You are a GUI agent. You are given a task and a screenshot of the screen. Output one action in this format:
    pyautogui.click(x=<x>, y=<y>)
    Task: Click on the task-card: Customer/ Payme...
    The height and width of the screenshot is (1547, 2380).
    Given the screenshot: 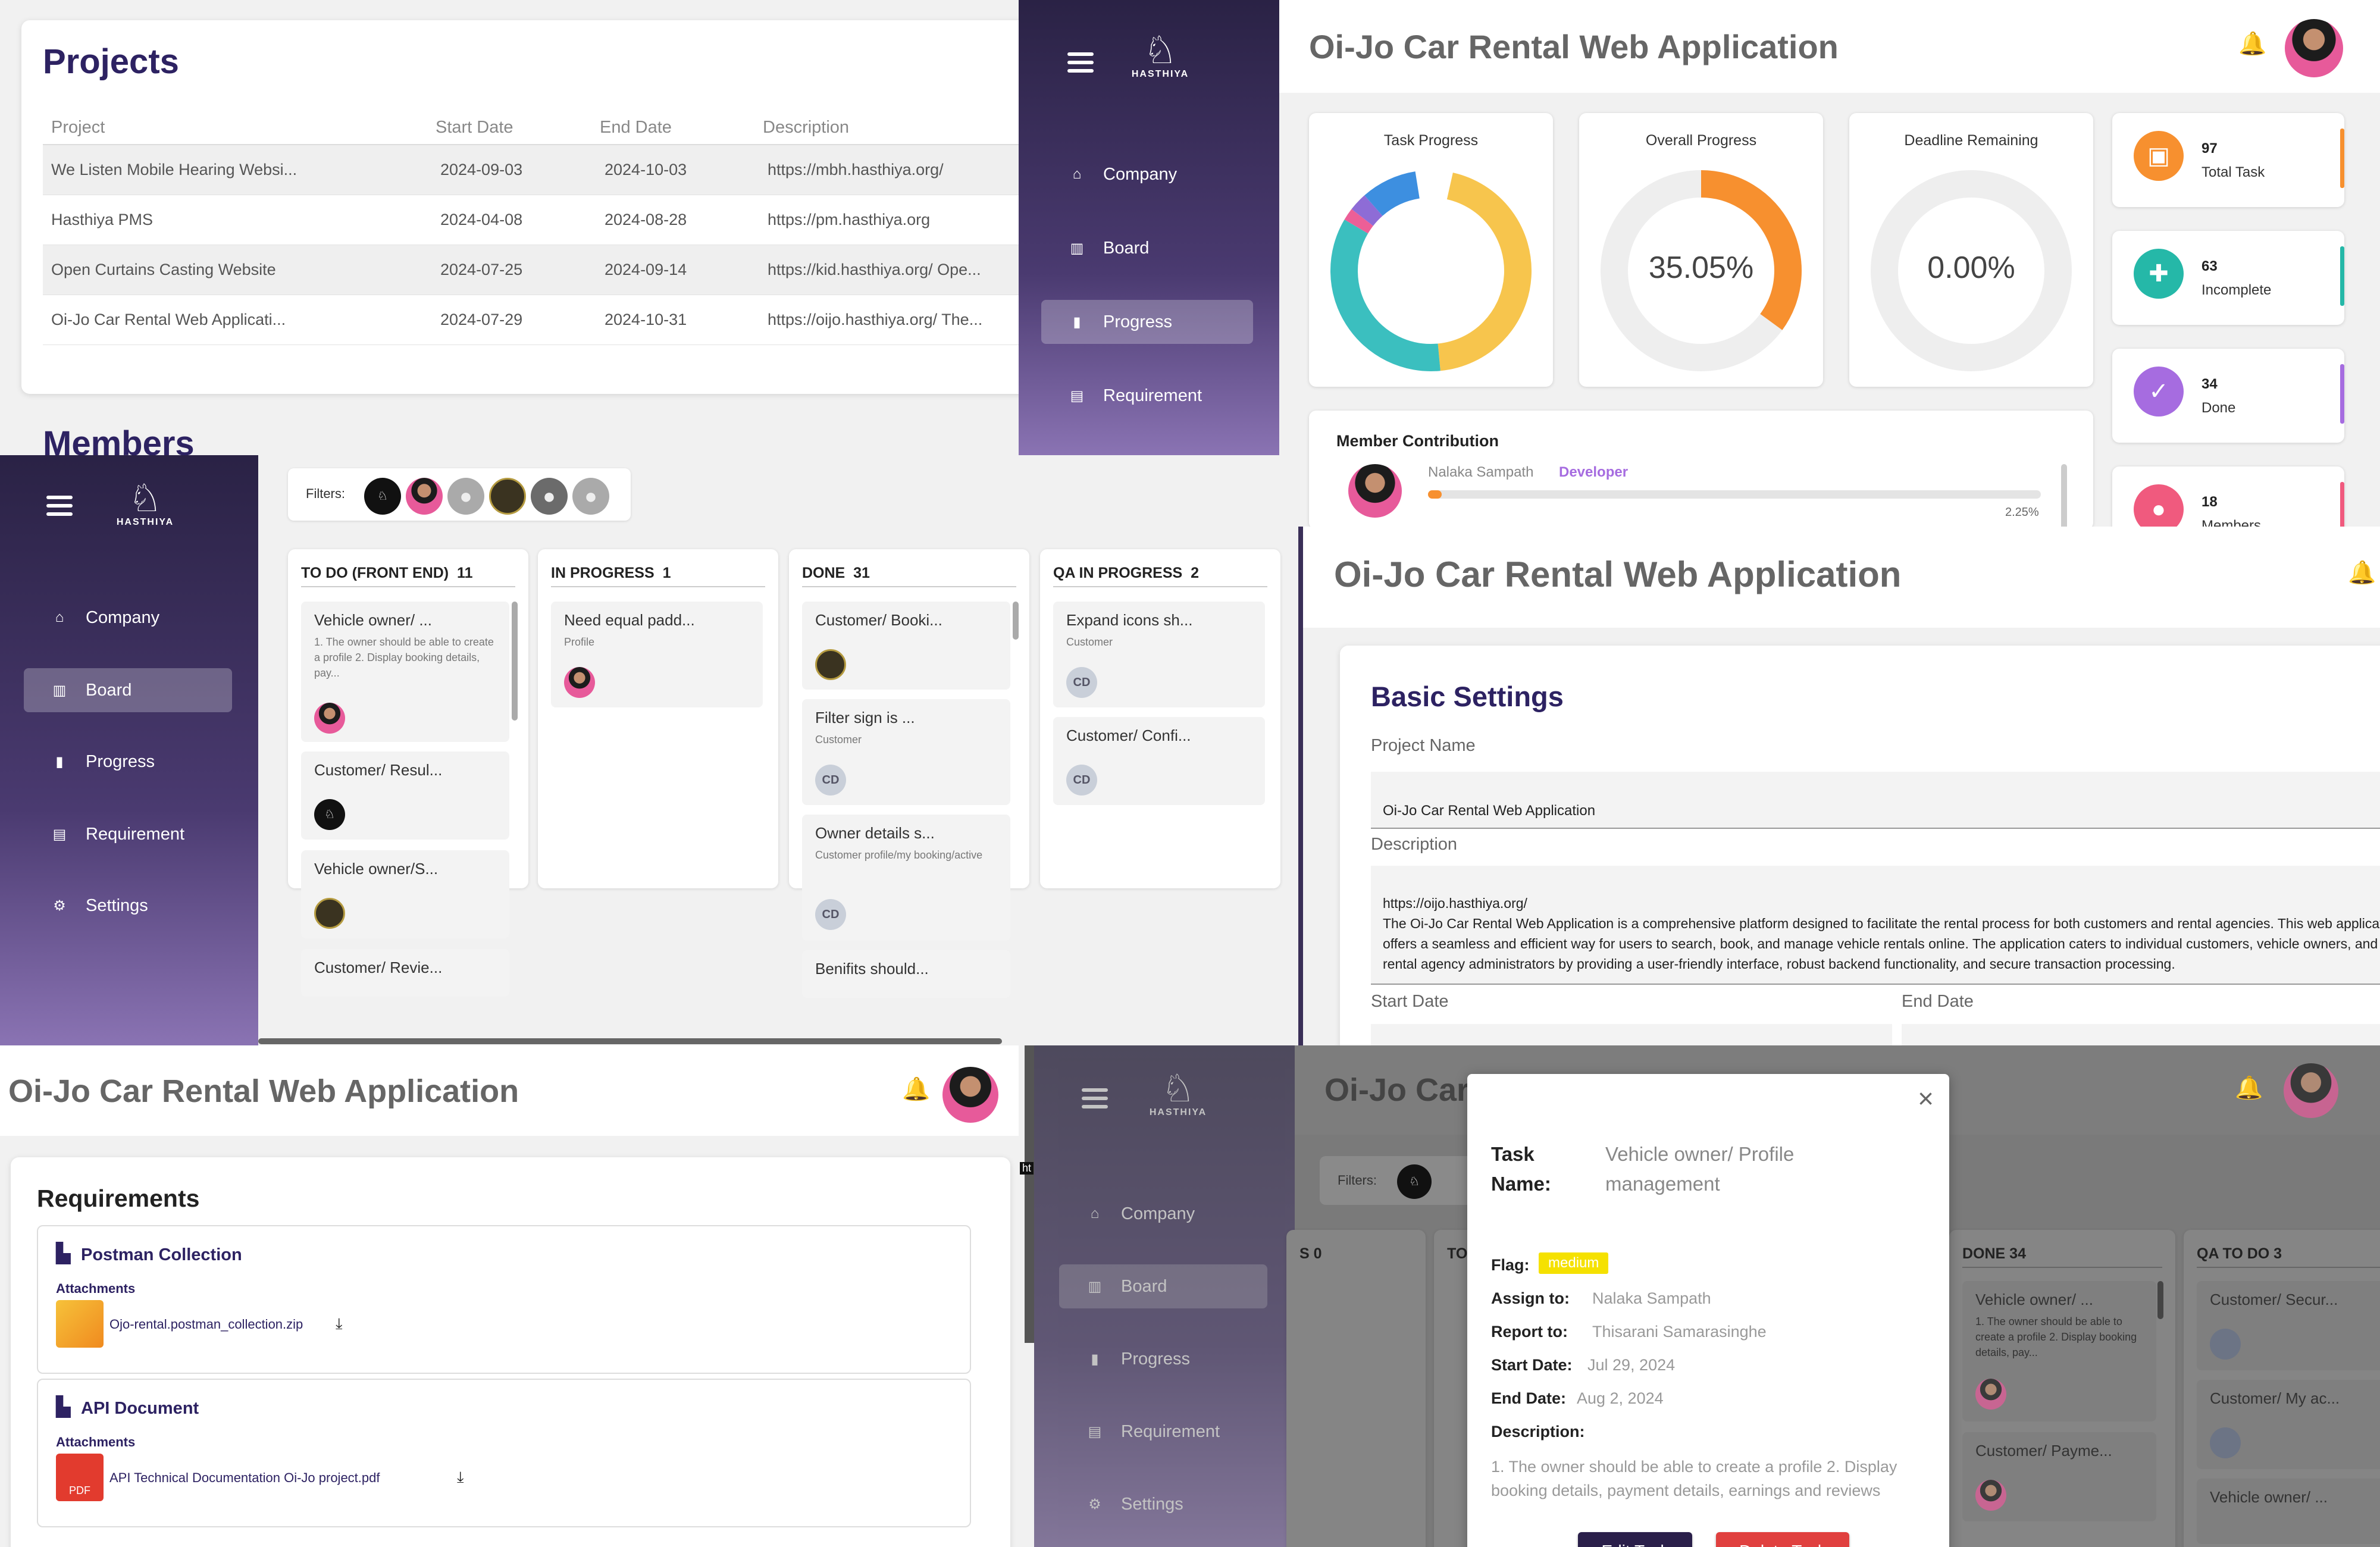 What is the action you would take?
    pyautogui.click(x=2059, y=1476)
    